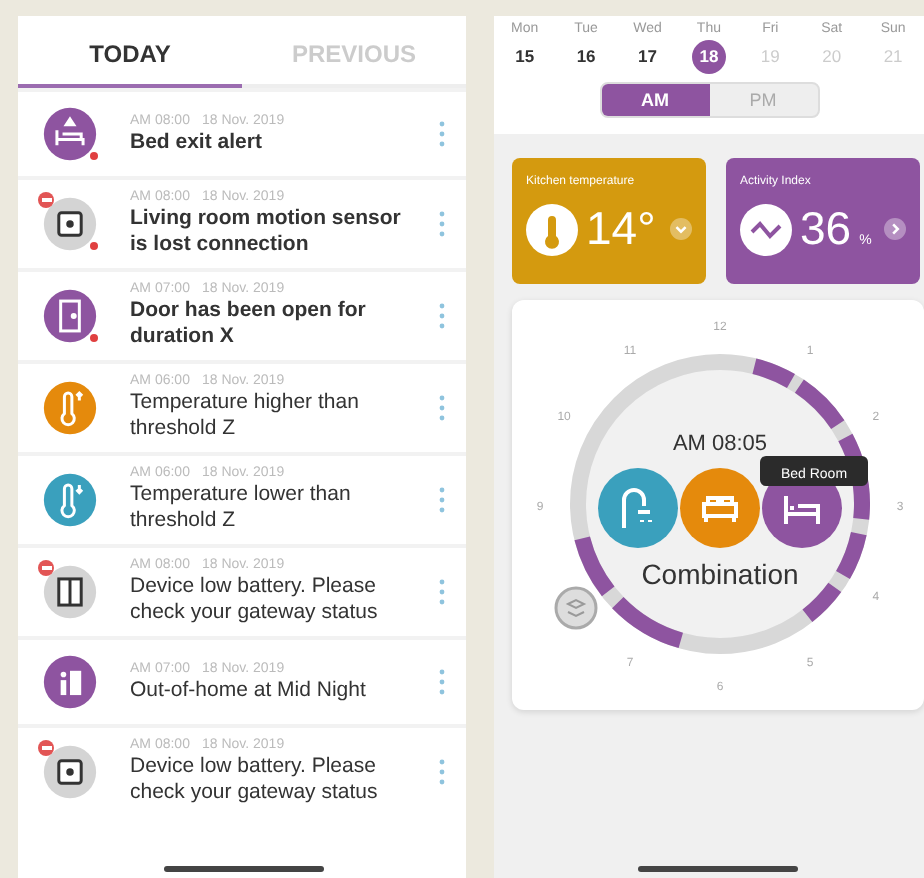  I want to click on card-value: 36, so click(826, 229).